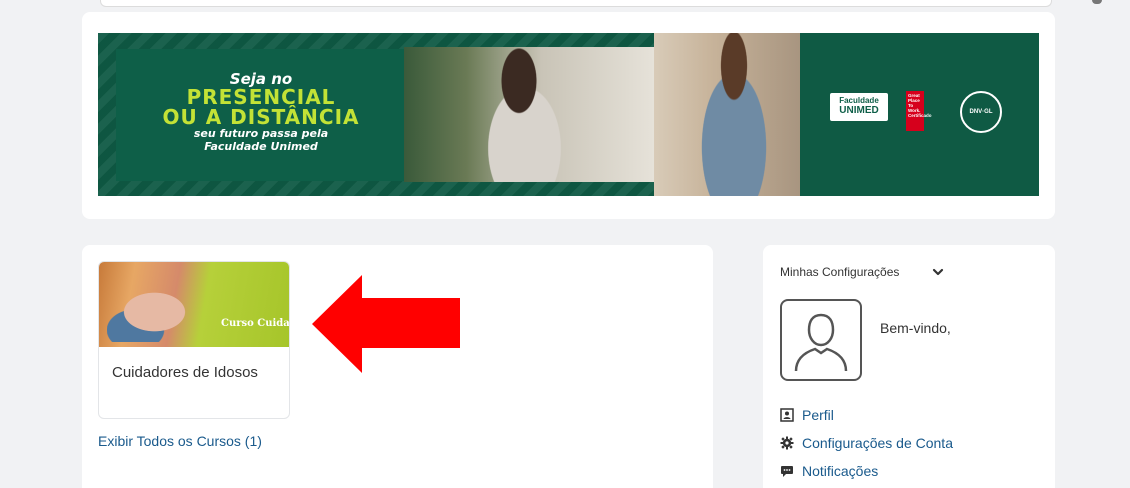 Image resolution: width=1130 pixels, height=488 pixels. Describe the element at coordinates (261, 146) in the screenshot. I see `slogan-line-5: Faculdade Unimed` at that location.